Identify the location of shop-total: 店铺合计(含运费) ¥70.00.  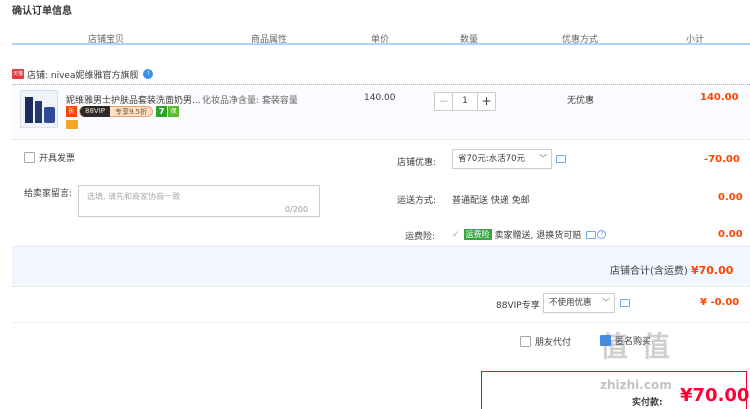
(671, 269).